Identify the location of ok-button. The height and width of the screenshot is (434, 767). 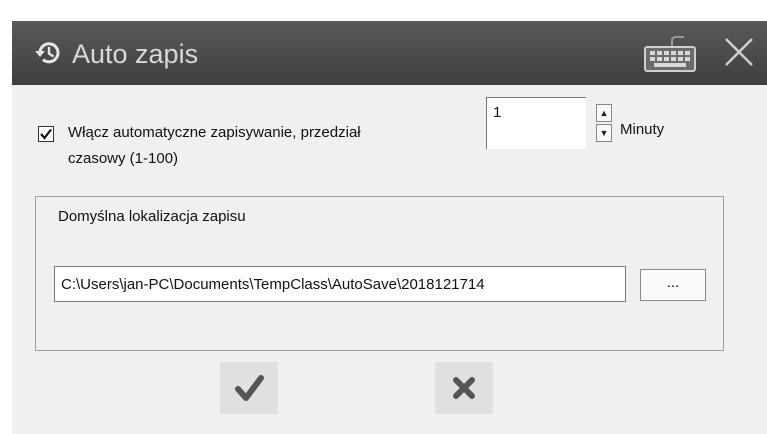
(249, 388).